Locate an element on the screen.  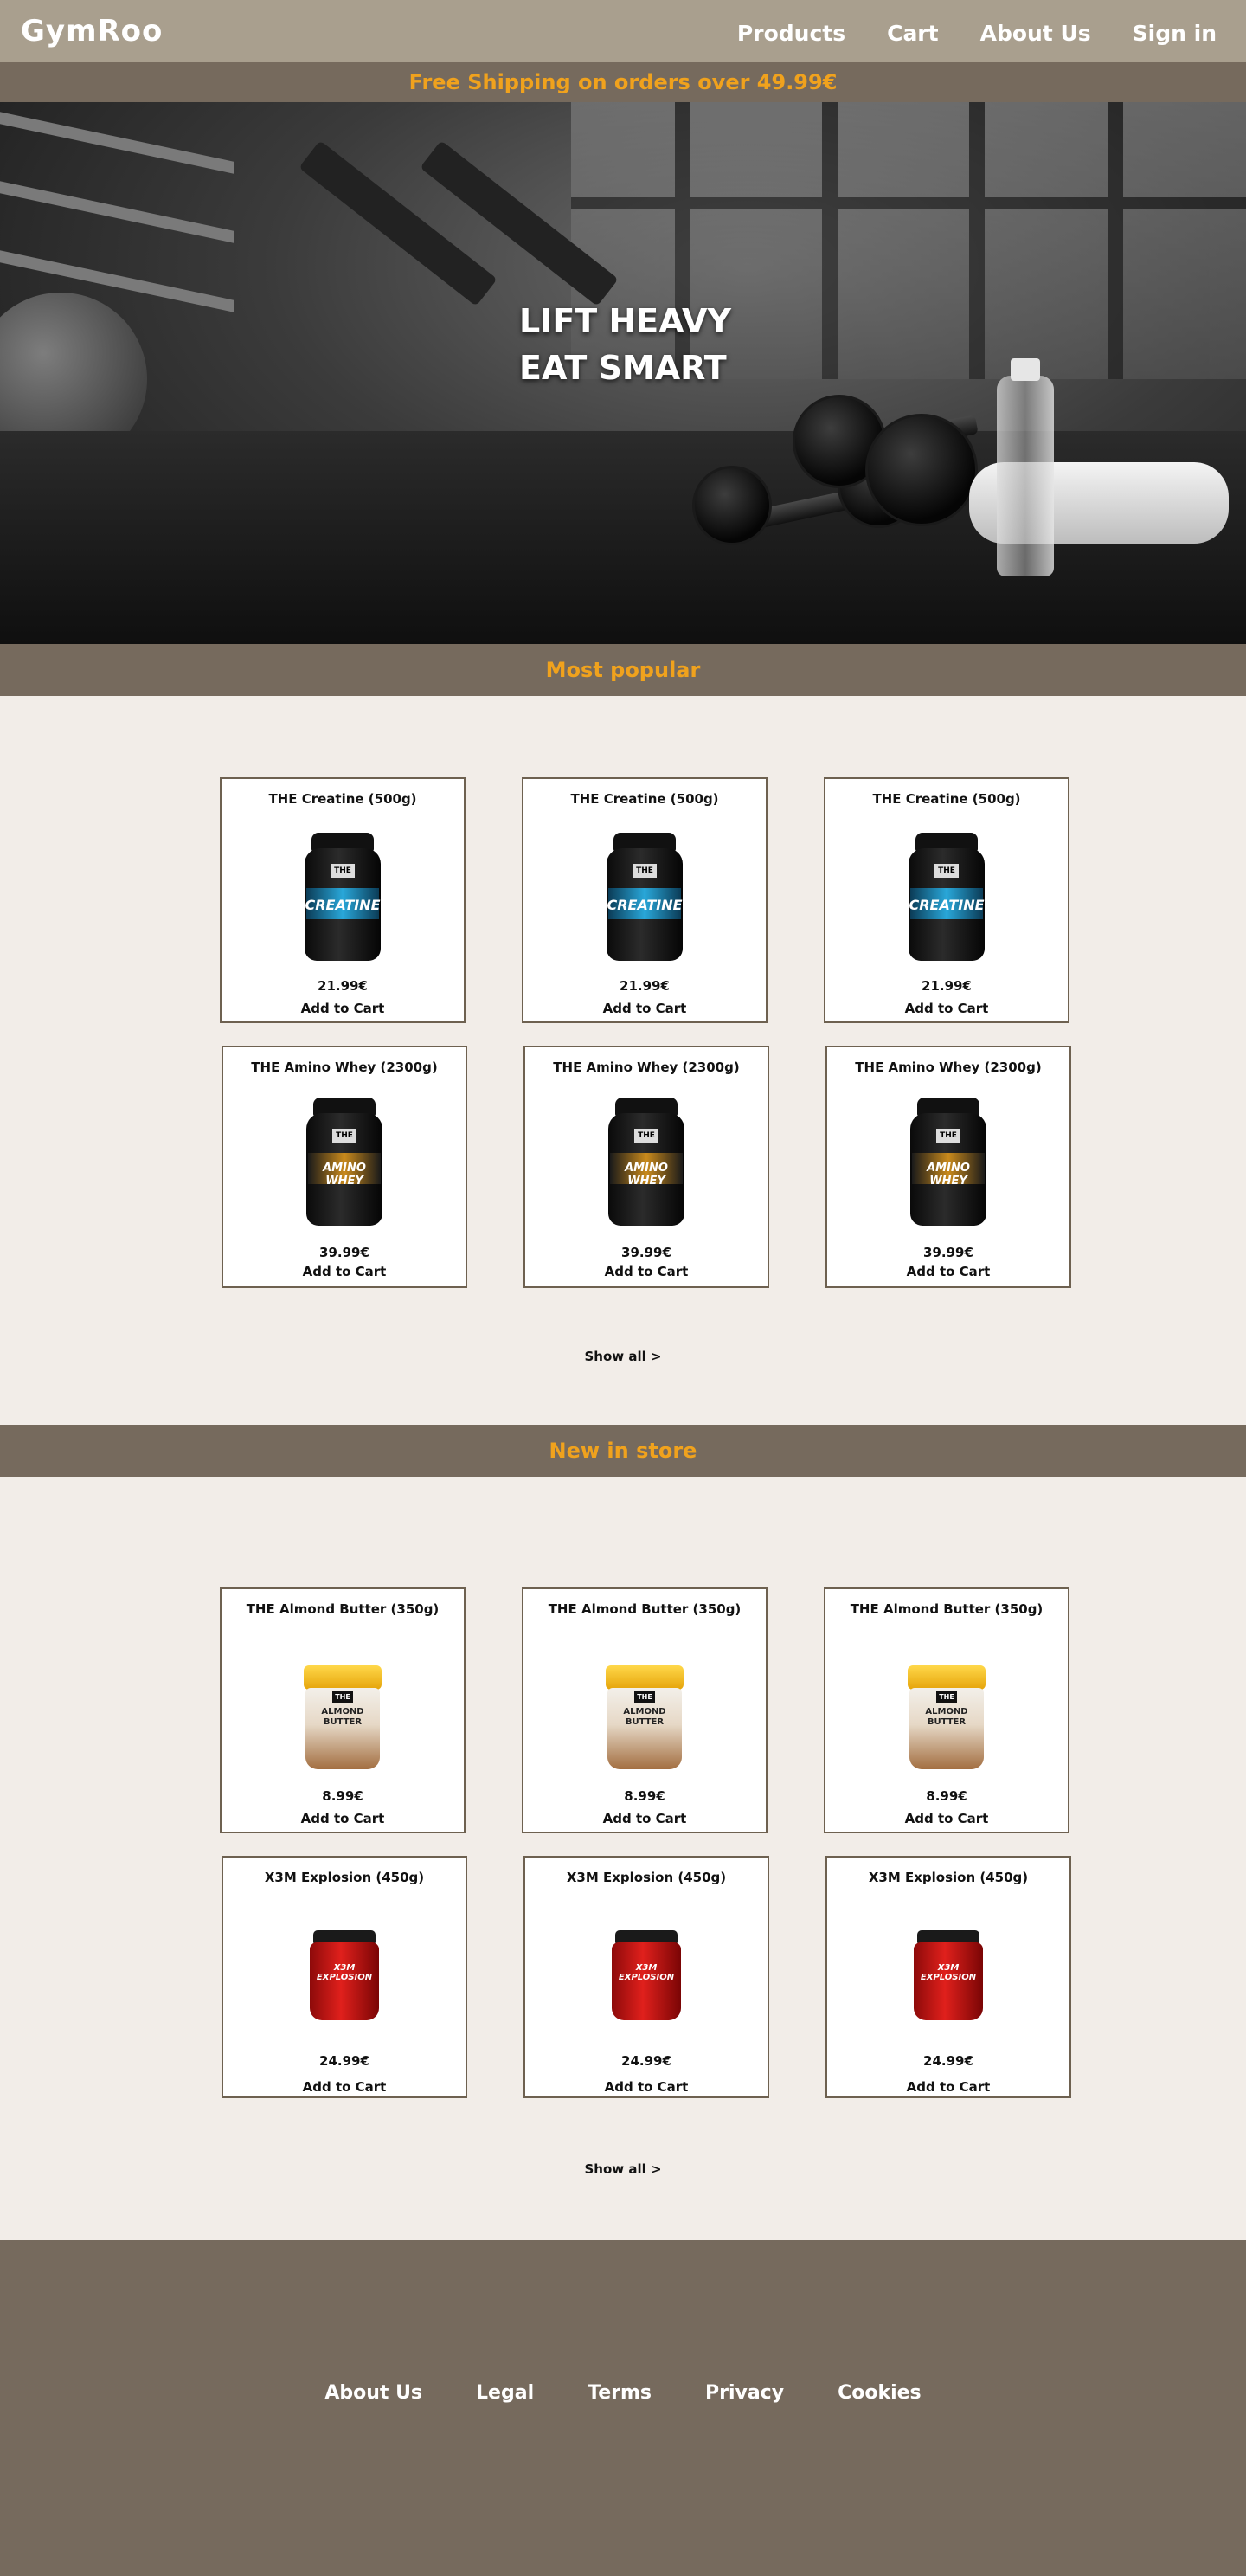
footer-cookies-link: Cookies is located at coordinates (880, 2393).